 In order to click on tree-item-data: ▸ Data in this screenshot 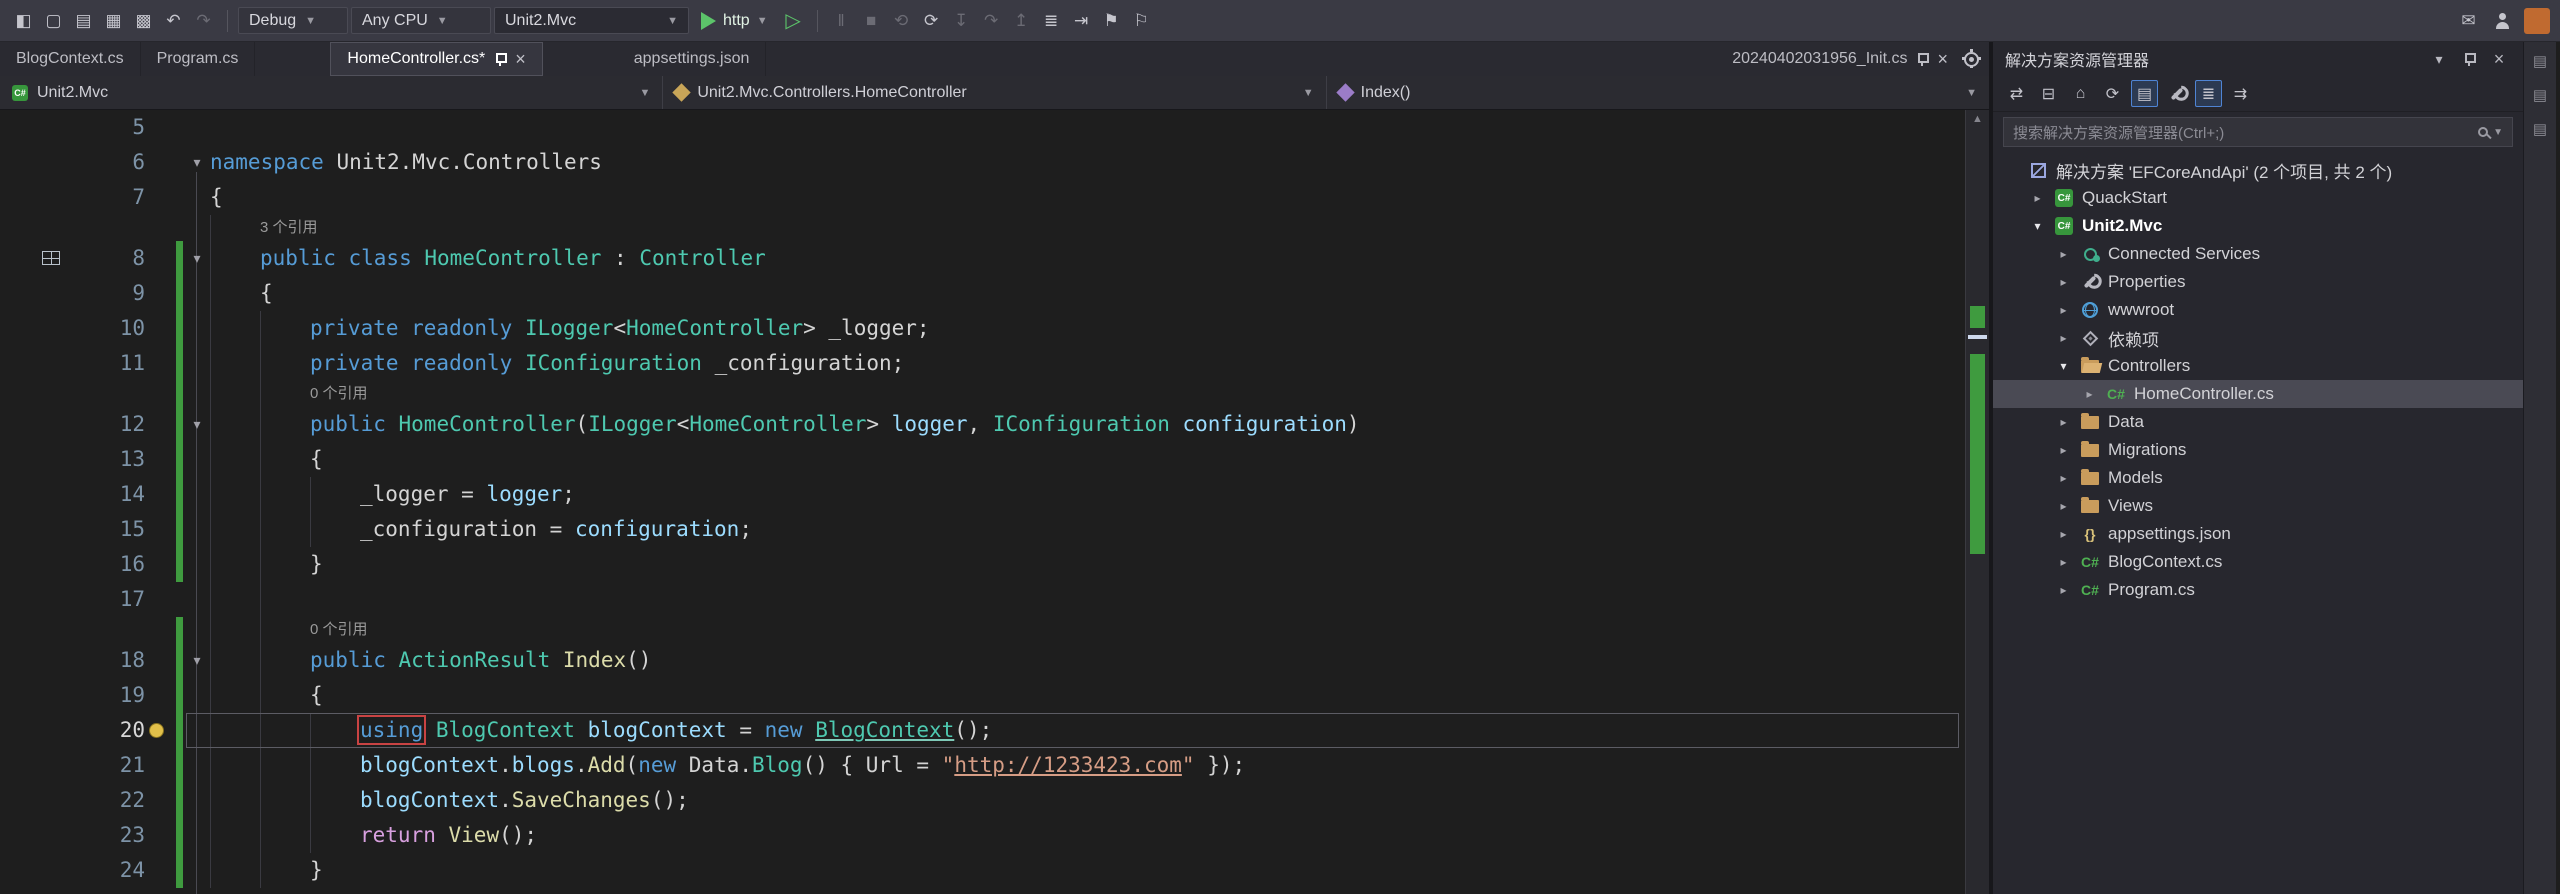, I will do `click(2258, 422)`.